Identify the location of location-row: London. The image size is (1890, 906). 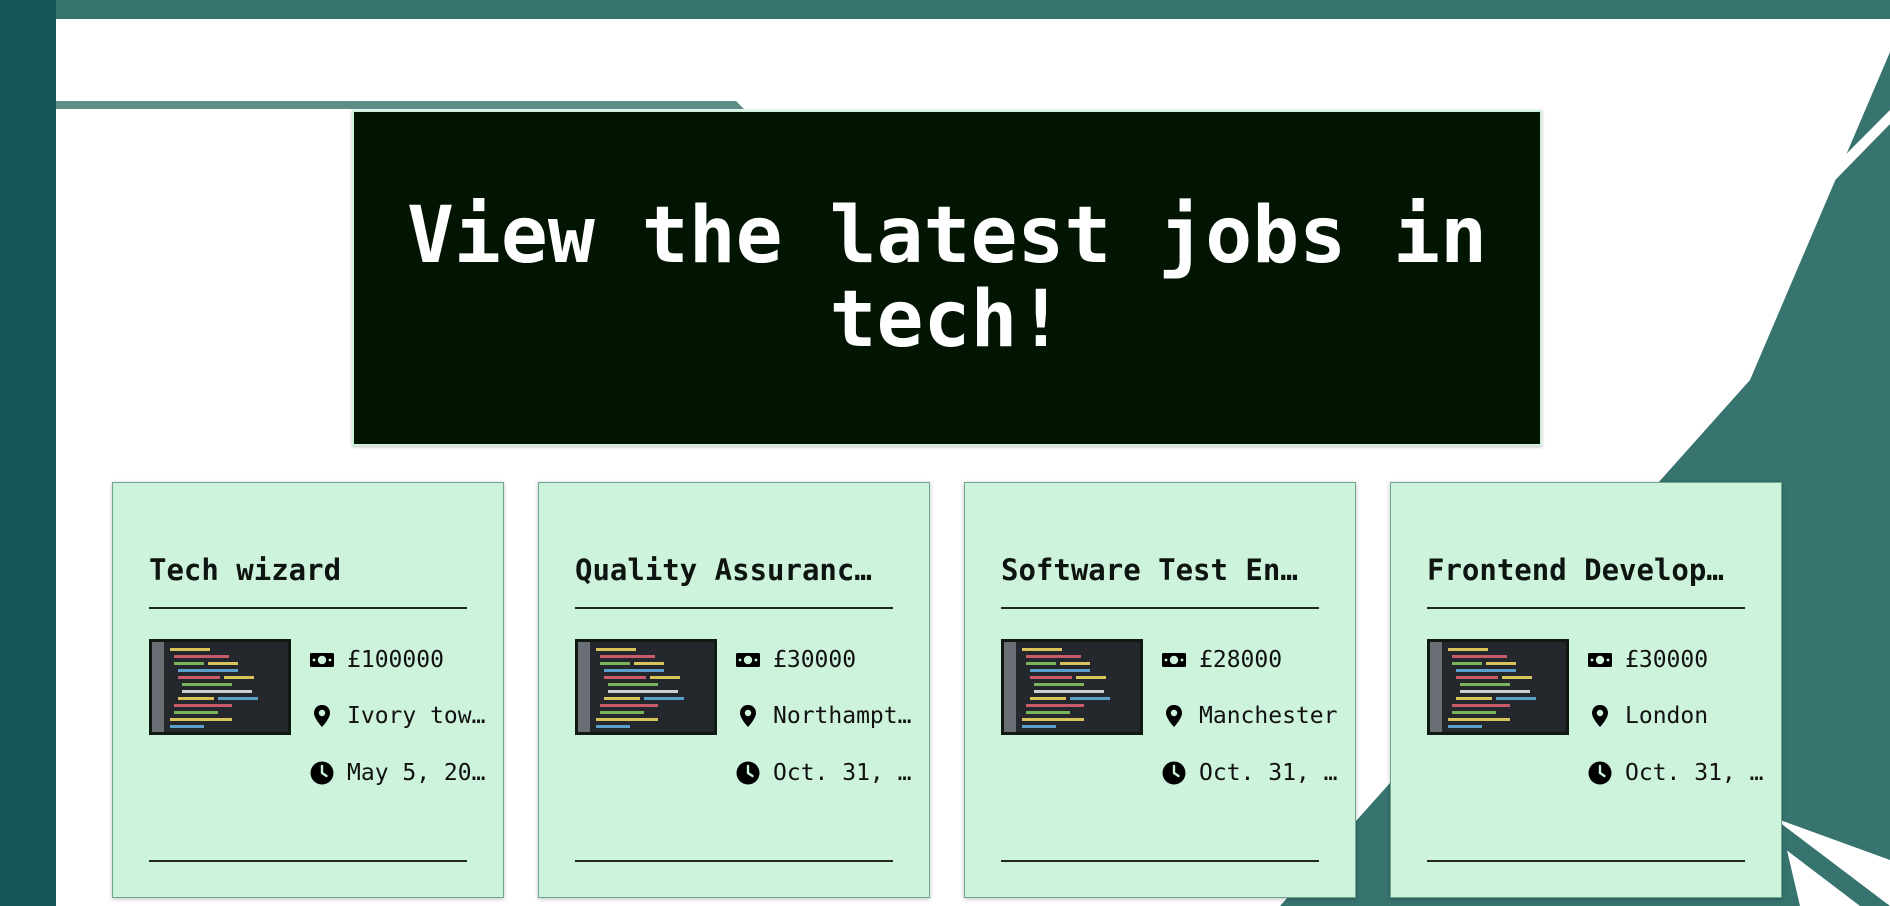
(1647, 716).